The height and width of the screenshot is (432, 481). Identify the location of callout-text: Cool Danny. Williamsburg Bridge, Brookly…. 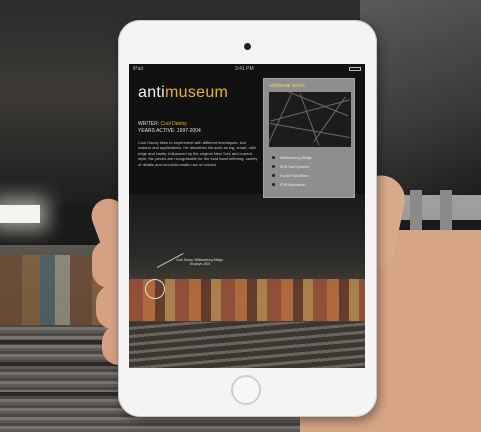
(200, 262).